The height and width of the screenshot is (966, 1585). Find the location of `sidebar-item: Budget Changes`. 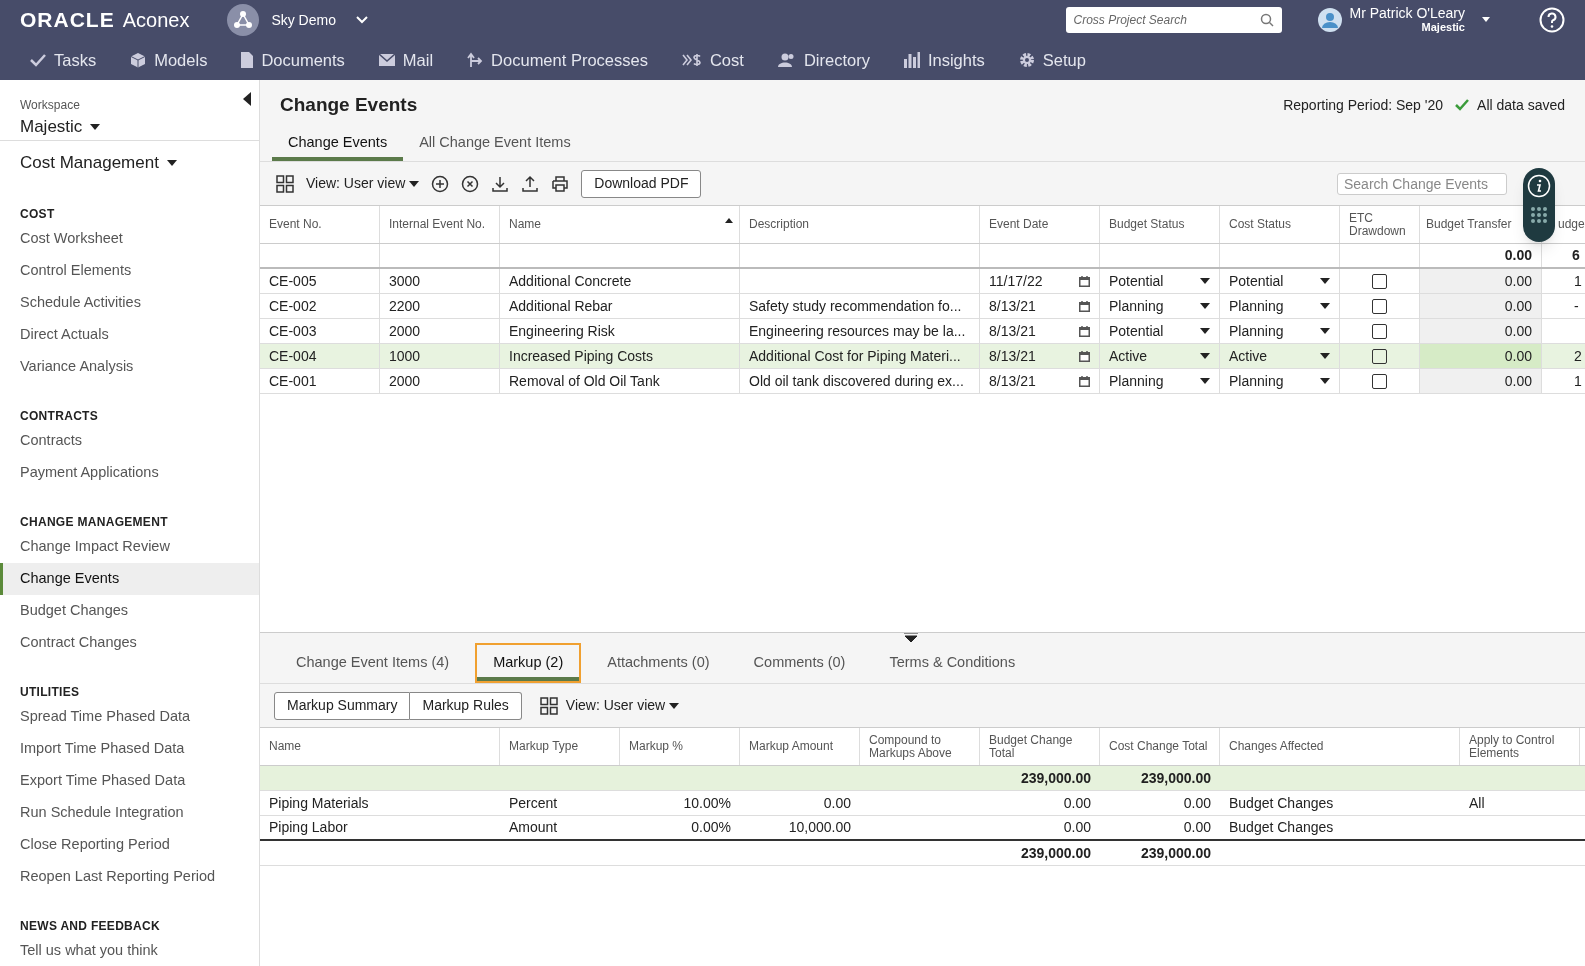

sidebar-item: Budget Changes is located at coordinates (129, 610).